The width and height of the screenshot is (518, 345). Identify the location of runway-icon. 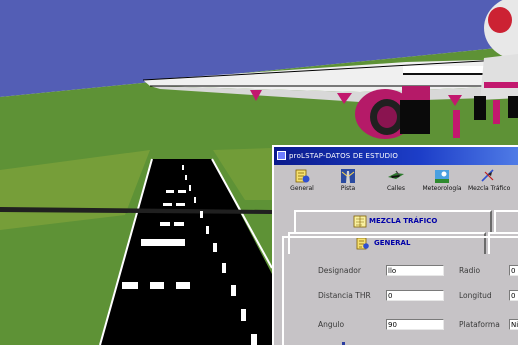
(348, 176).